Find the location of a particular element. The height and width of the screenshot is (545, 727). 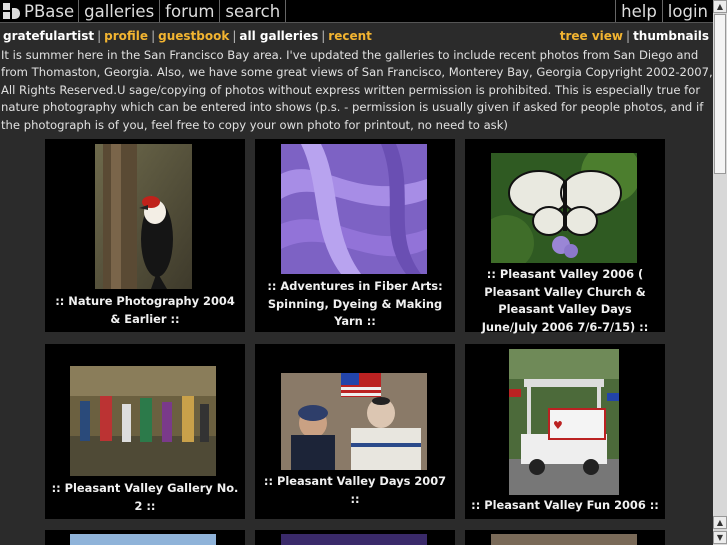

yarn-thumbnail is located at coordinates (354, 209).